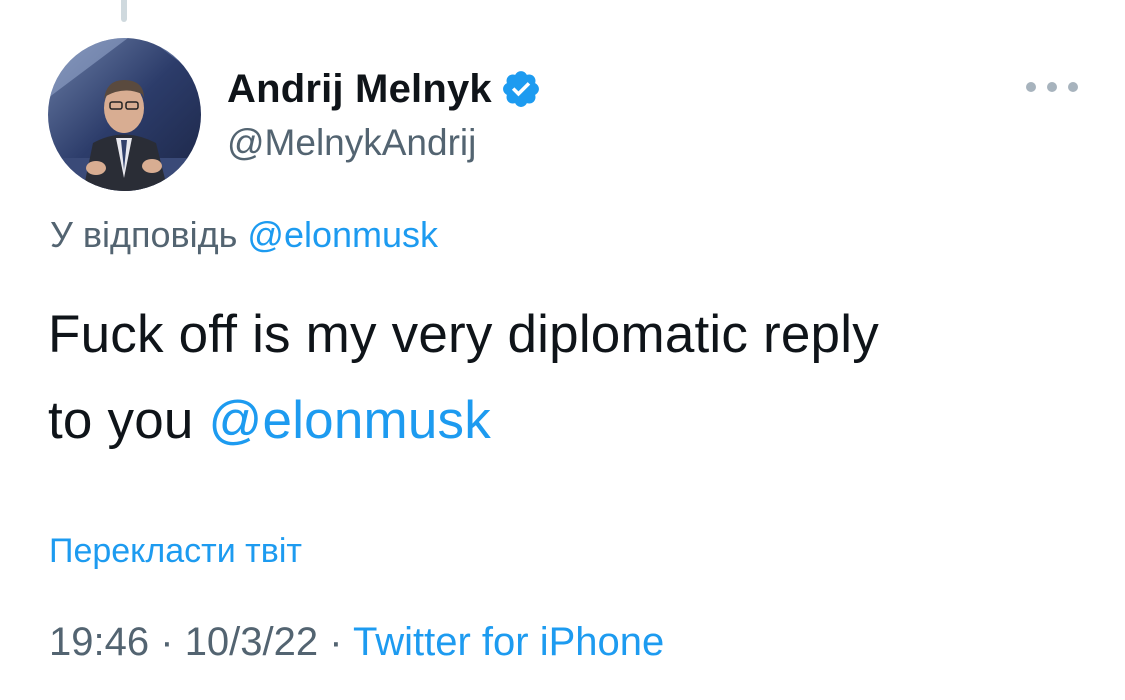 Image resolution: width=1125 pixels, height=700 pixels. What do you see at coordinates (251, 642) in the screenshot?
I see `tweet-date: 10/3/22` at bounding box center [251, 642].